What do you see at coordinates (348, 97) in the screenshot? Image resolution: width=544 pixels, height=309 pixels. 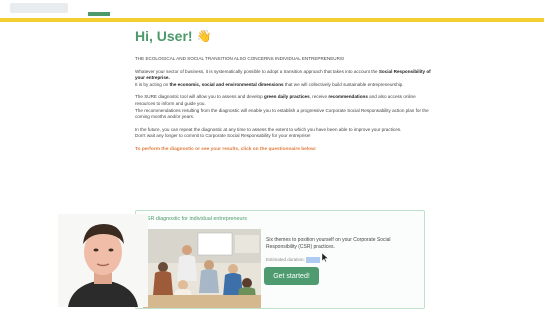 I see `text-bold: recommendations` at bounding box center [348, 97].